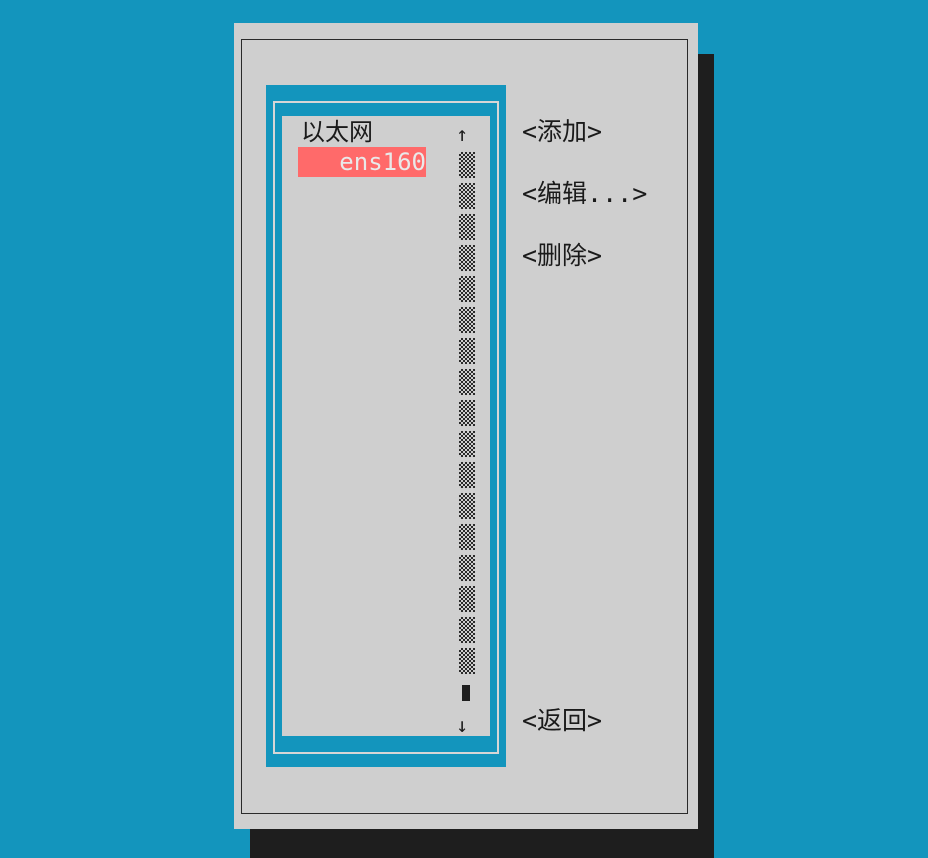 The width and height of the screenshot is (928, 858). Describe the element at coordinates (584, 194) in the screenshot. I see `edit-button: <编辑...>` at that location.